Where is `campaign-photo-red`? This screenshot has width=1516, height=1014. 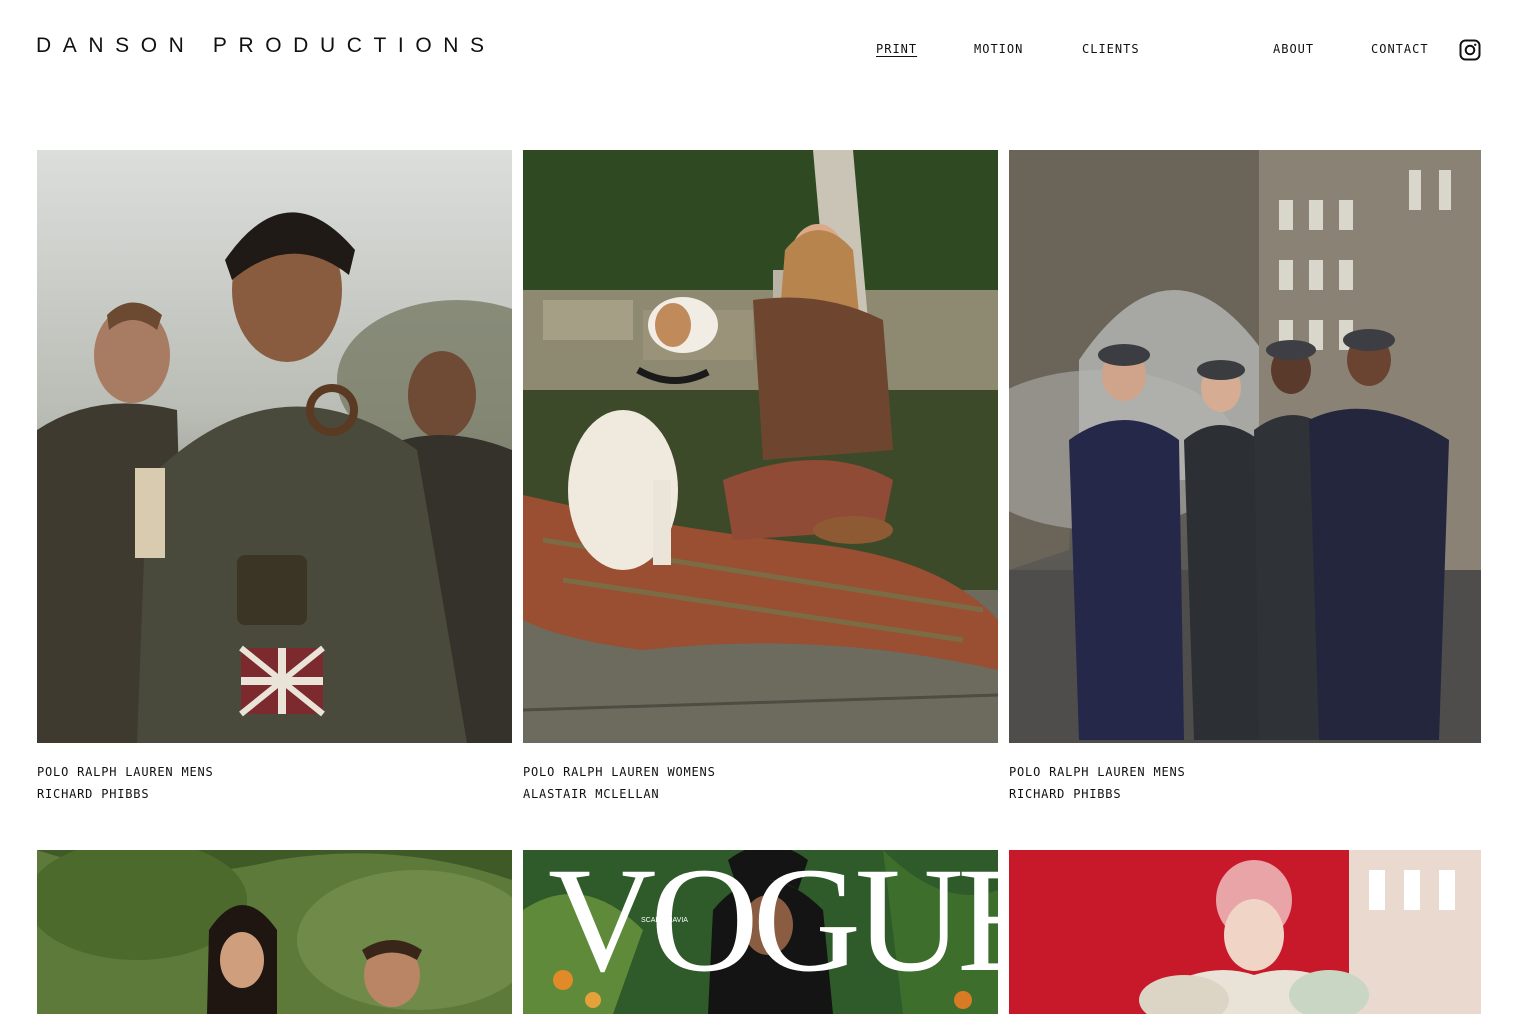 campaign-photo-red is located at coordinates (1245, 932).